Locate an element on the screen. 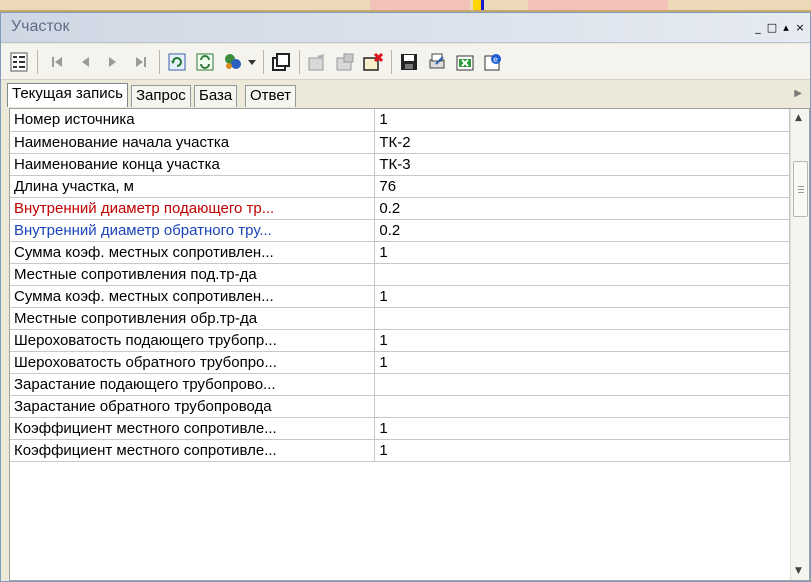 The height and width of the screenshot is (582, 811). first-record-icon is located at coordinates (57, 62).